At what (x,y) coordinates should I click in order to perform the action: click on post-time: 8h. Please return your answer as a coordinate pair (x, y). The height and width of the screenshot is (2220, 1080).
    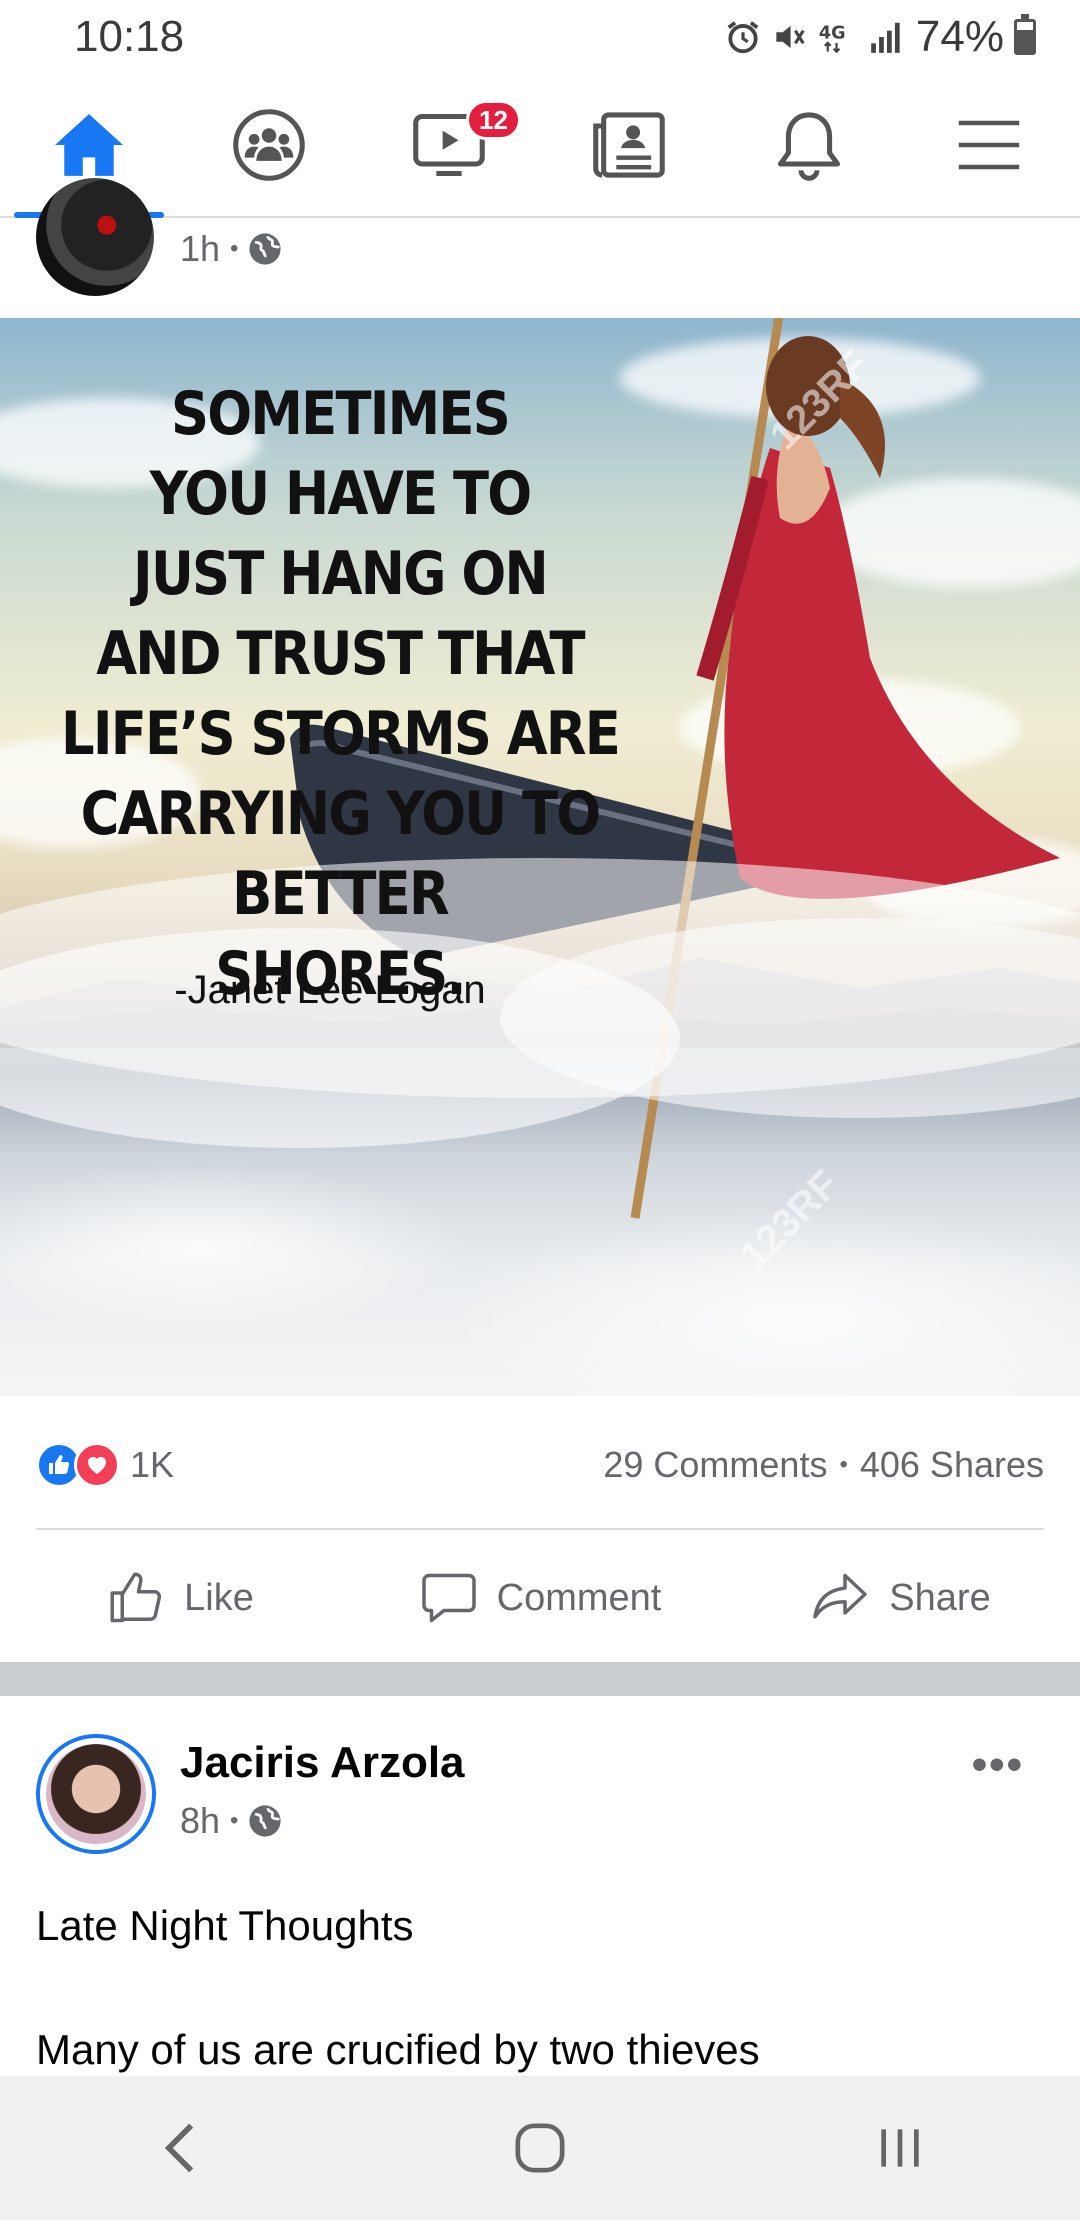
    Looking at the image, I should click on (200, 1821).